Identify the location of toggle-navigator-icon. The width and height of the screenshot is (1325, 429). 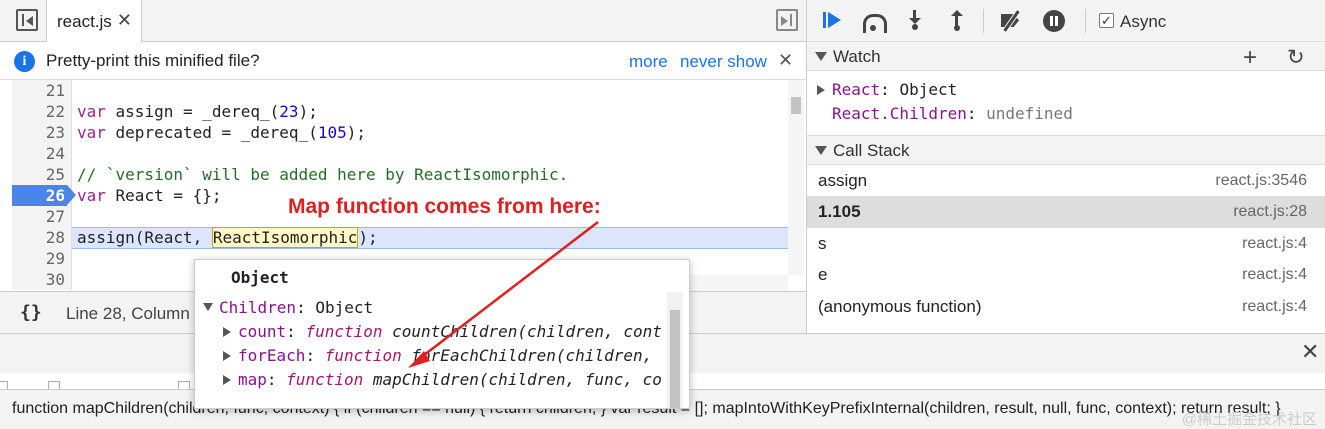
(27, 20).